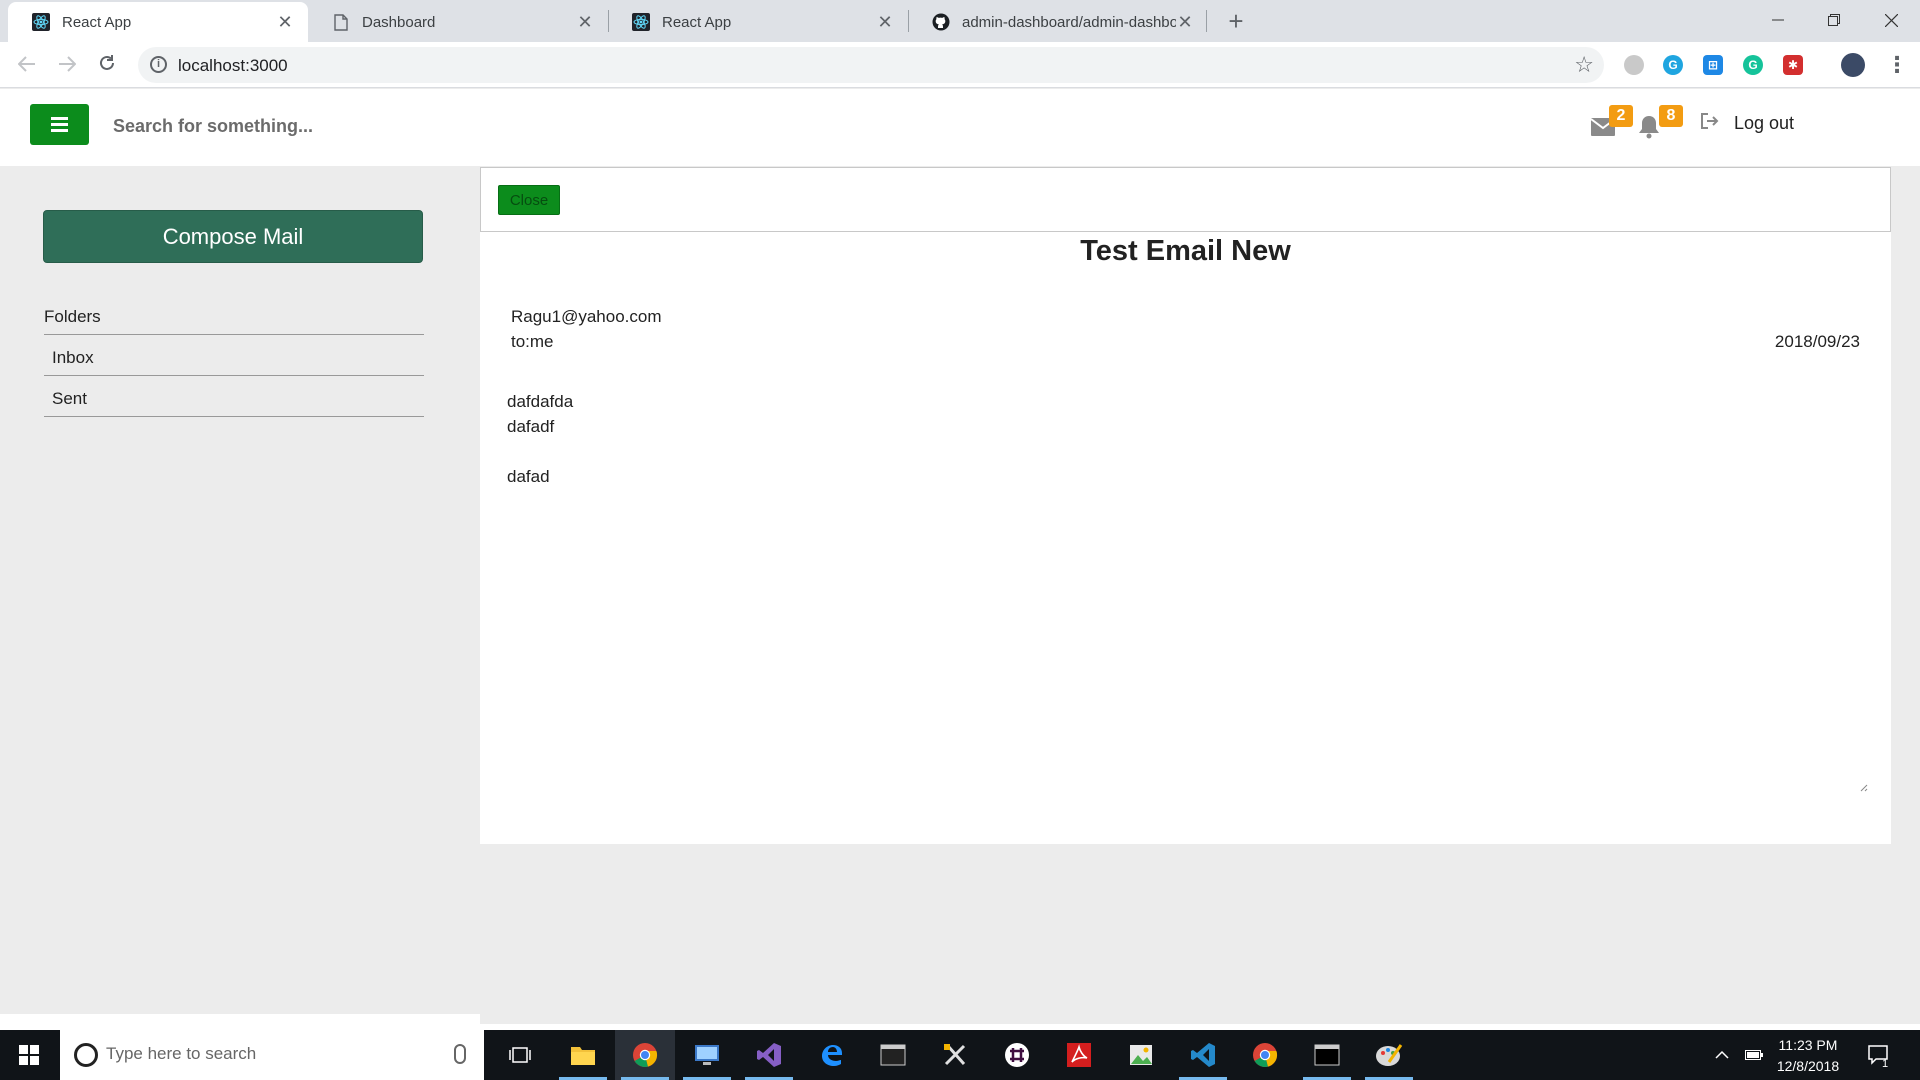 The width and height of the screenshot is (1920, 1080). I want to click on microphone-icon, so click(460, 1054).